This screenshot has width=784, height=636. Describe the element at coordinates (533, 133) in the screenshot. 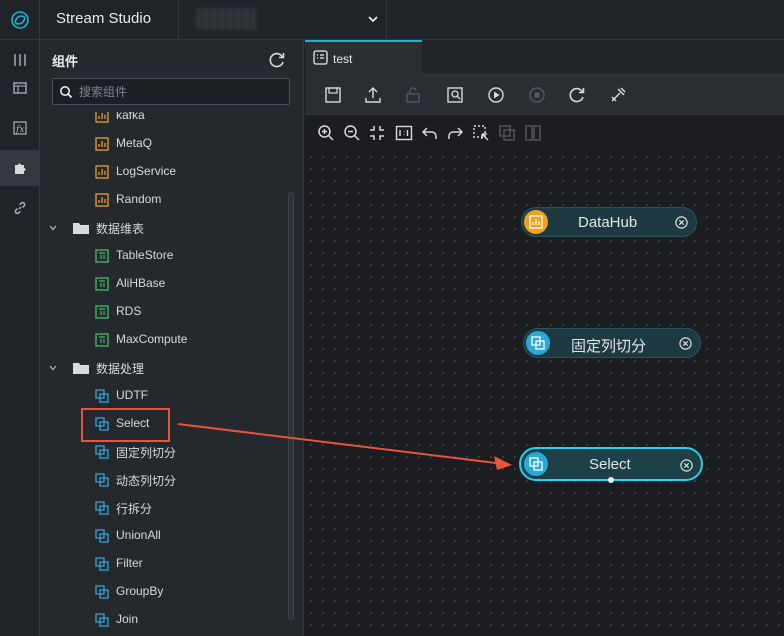

I see `split-view-icon` at that location.